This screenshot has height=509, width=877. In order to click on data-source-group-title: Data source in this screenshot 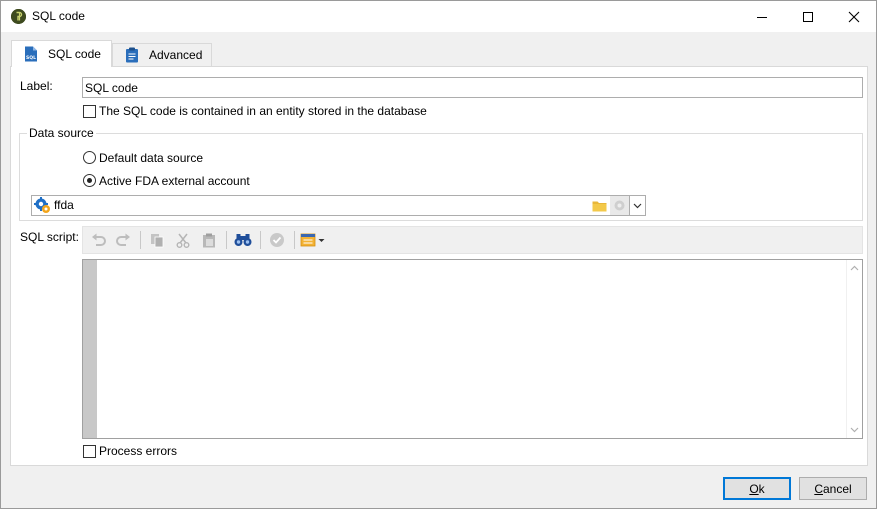, I will do `click(61, 133)`.